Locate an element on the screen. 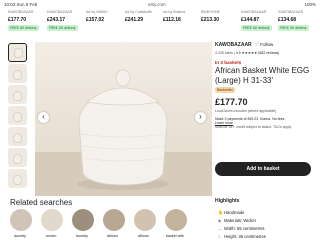 This screenshot has height=240, width=320. battery-indicator: 100% is located at coordinates (310, 4).